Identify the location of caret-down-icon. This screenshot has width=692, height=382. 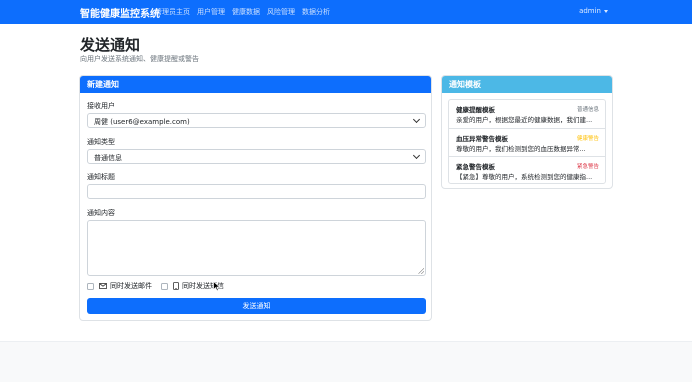
(606, 11).